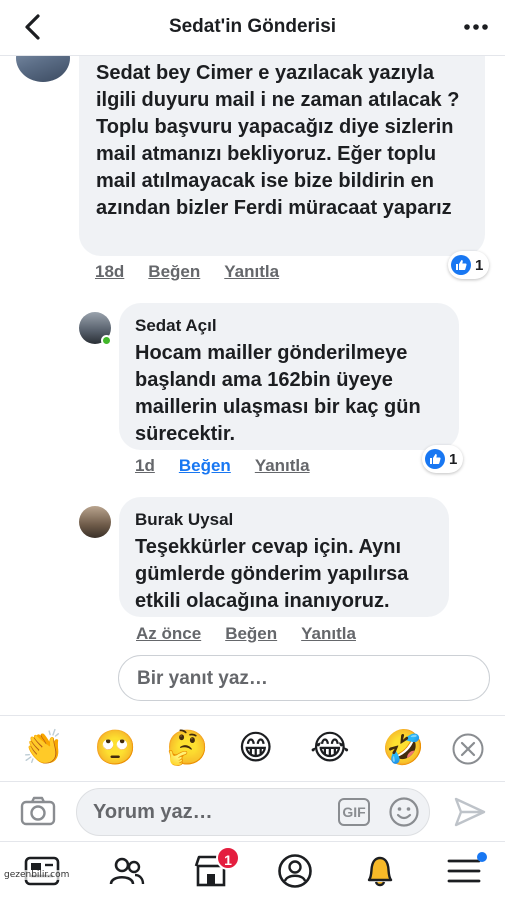  I want to click on watermark: gezenbilir.com, so click(37, 875).